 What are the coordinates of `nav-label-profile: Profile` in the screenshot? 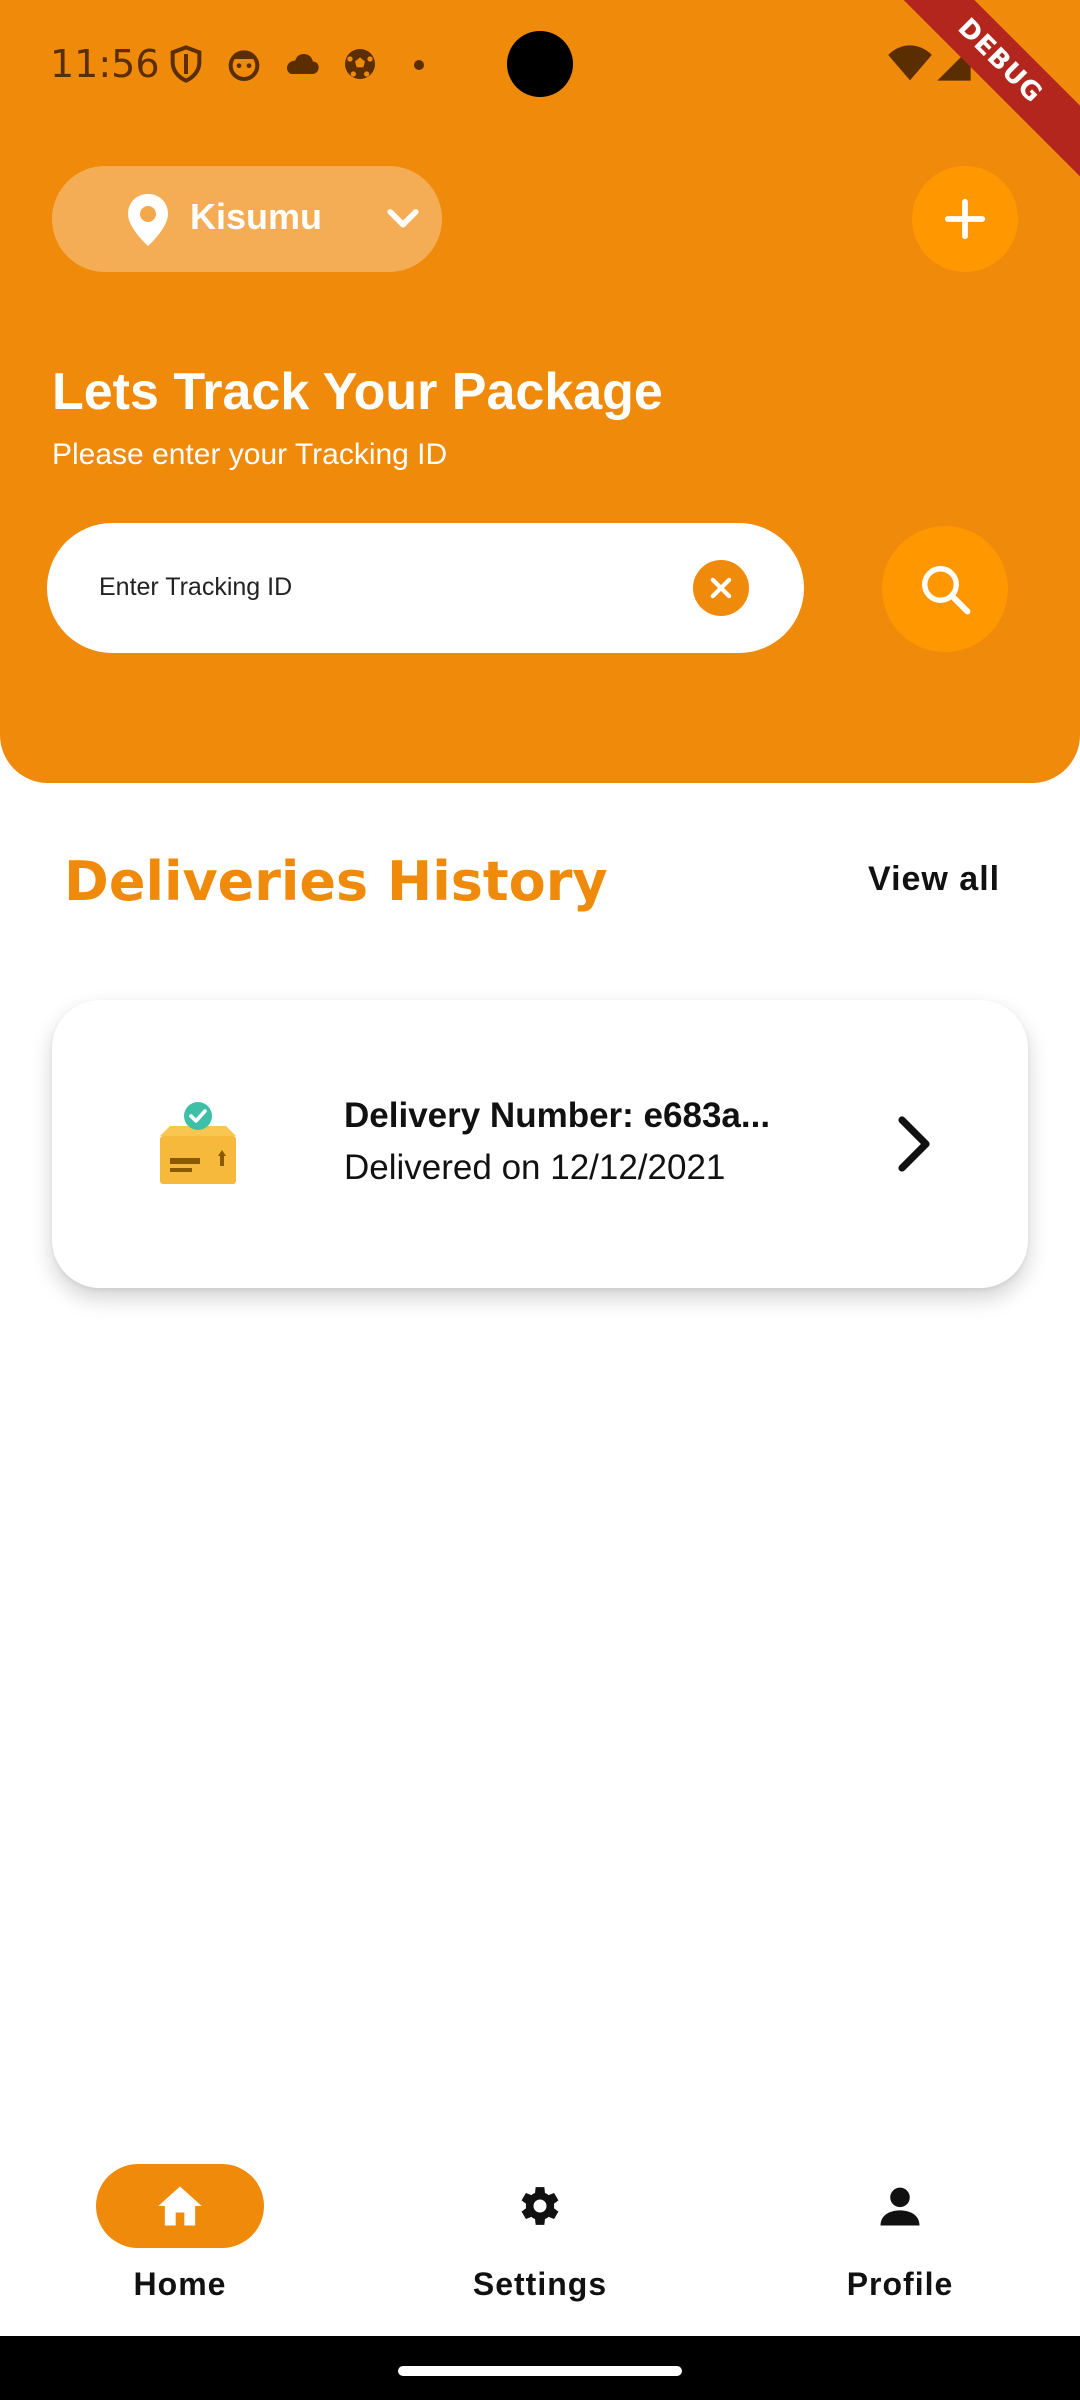 It's located at (900, 2284).